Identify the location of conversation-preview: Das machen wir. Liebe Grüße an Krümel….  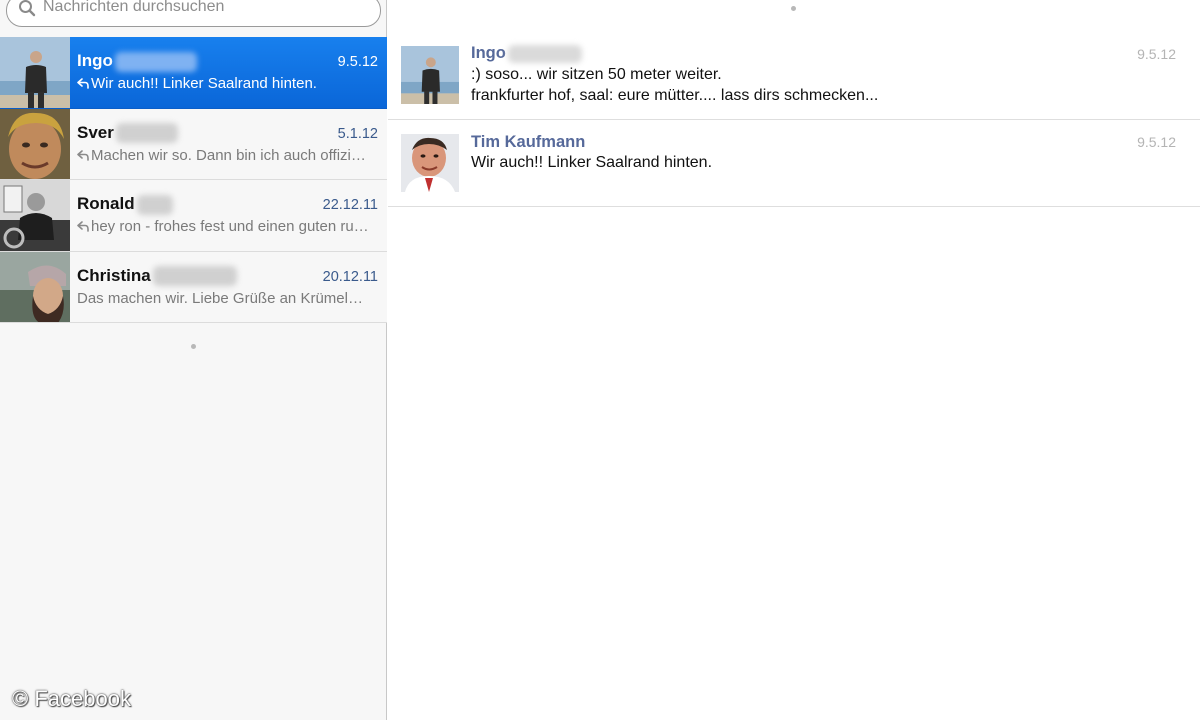
(220, 298).